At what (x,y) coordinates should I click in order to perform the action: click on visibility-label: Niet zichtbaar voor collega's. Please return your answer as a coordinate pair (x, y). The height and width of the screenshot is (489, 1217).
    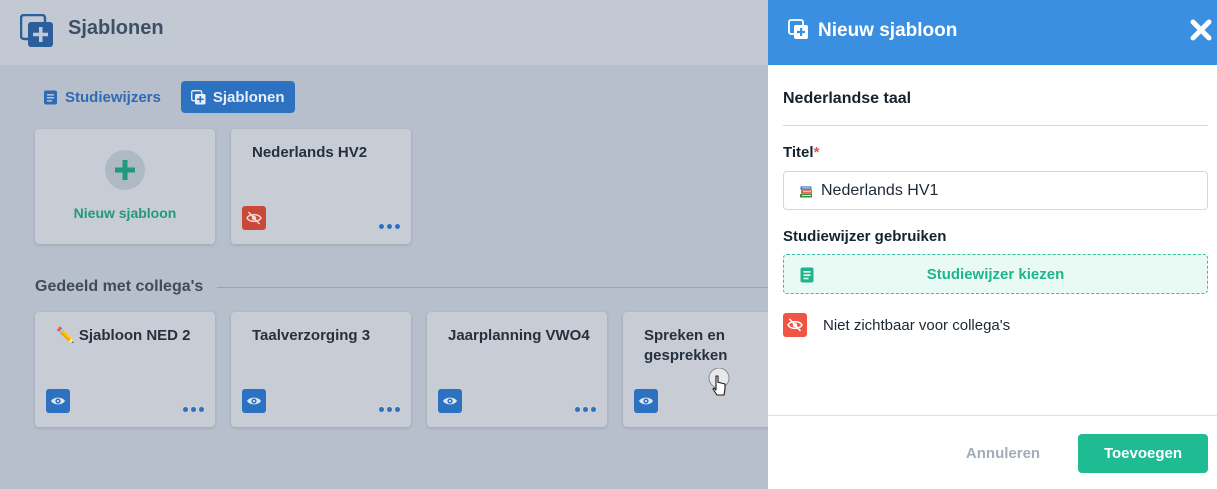
    Looking at the image, I should click on (917, 325).